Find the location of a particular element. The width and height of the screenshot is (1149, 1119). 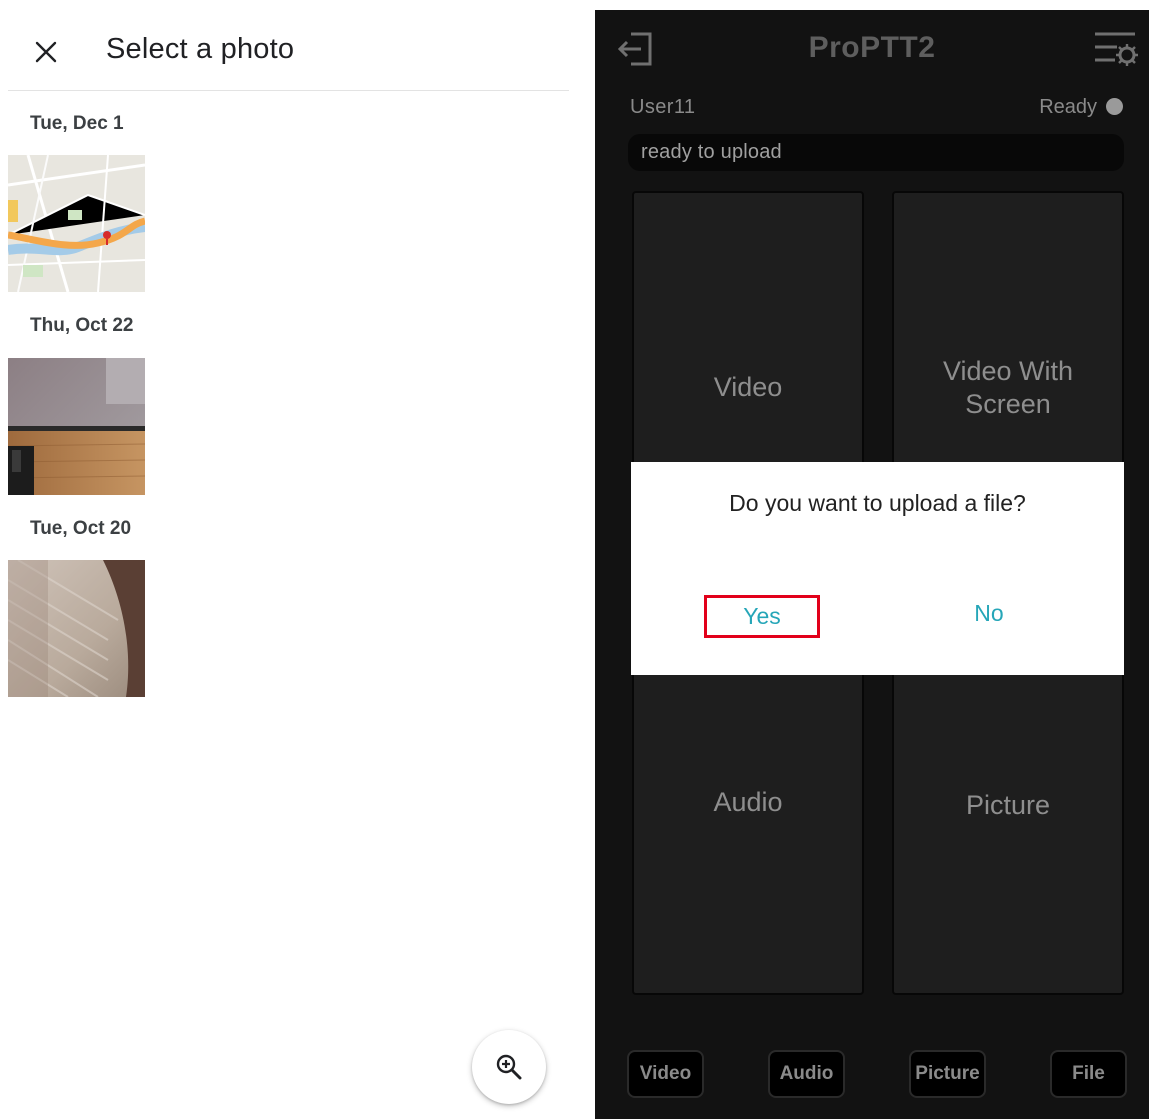

status-message-field: ready to upload is located at coordinates (876, 152).